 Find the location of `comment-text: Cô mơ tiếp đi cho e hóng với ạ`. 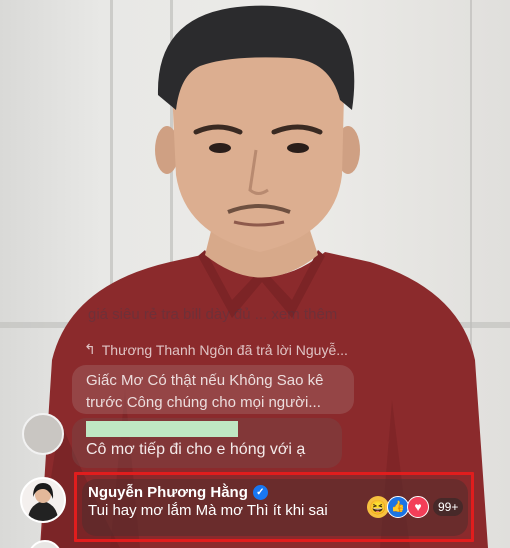

comment-text: Cô mơ tiếp đi cho e hóng với ạ is located at coordinates (196, 449).